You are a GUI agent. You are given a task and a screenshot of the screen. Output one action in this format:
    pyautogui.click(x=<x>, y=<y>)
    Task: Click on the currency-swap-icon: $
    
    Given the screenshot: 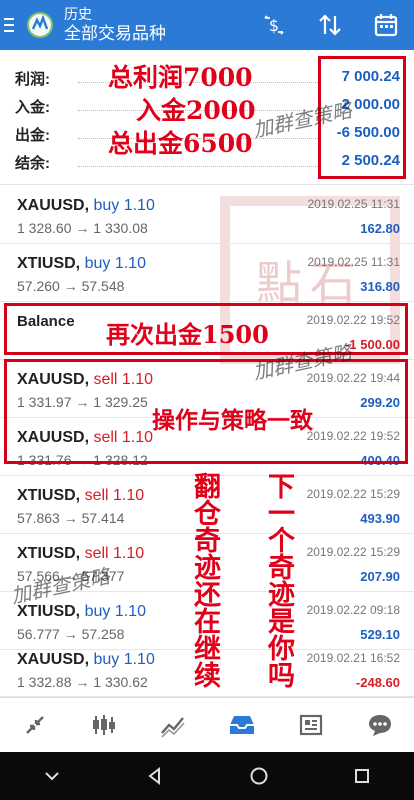 What is the action you would take?
    pyautogui.click(x=274, y=25)
    